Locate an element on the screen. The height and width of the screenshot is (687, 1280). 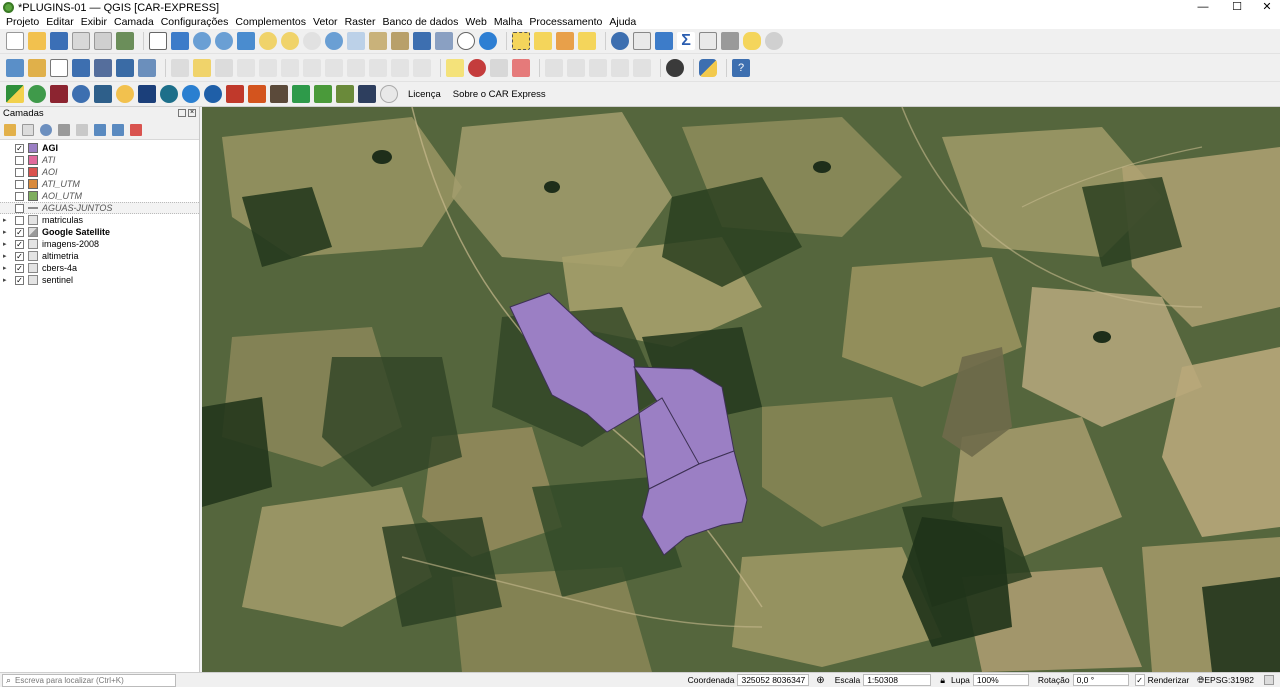
copy-features-icon is located at coordinates (356, 67).